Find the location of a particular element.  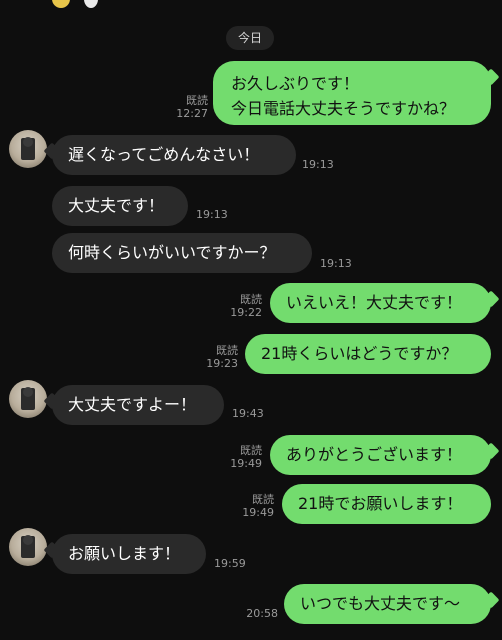

message-meta: 既読 19:22 is located at coordinates (243, 306).